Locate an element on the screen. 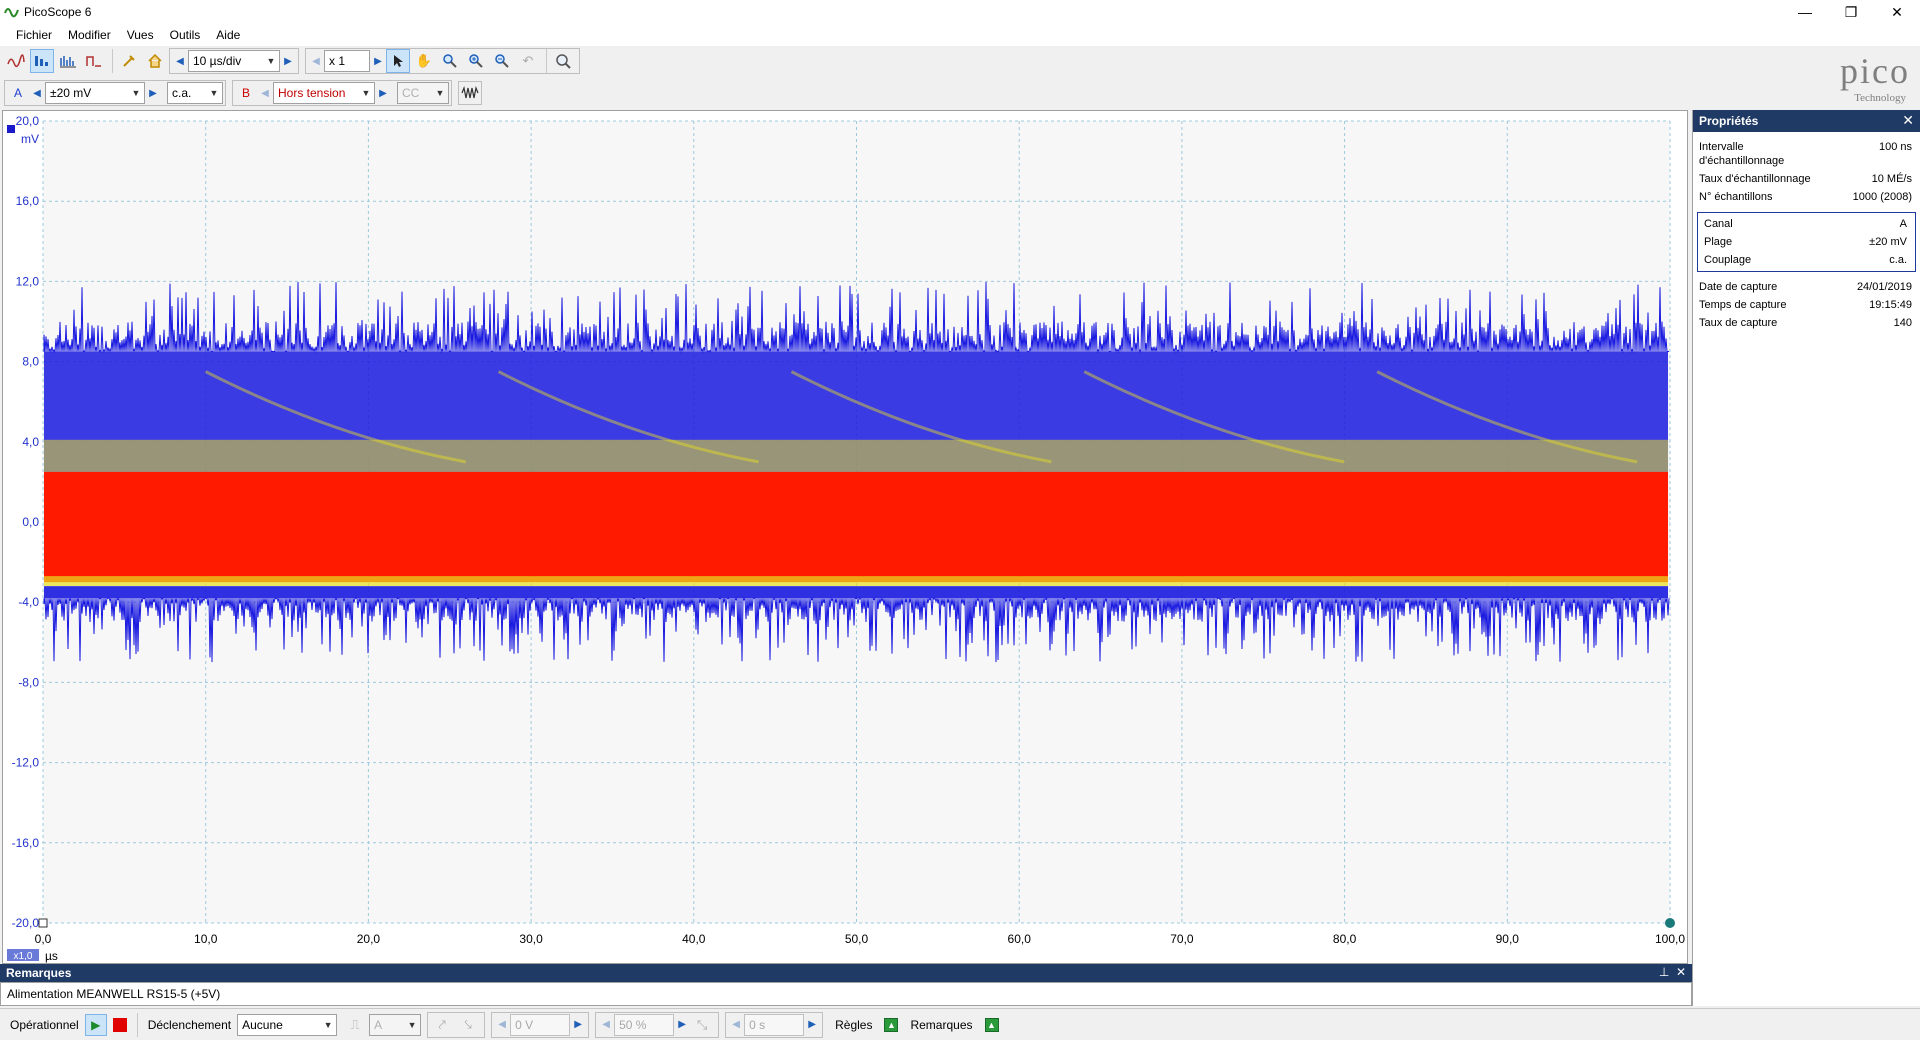 This screenshot has width=1920, height=1040. x-tick-label: 80,0 is located at coordinates (1345, 939).